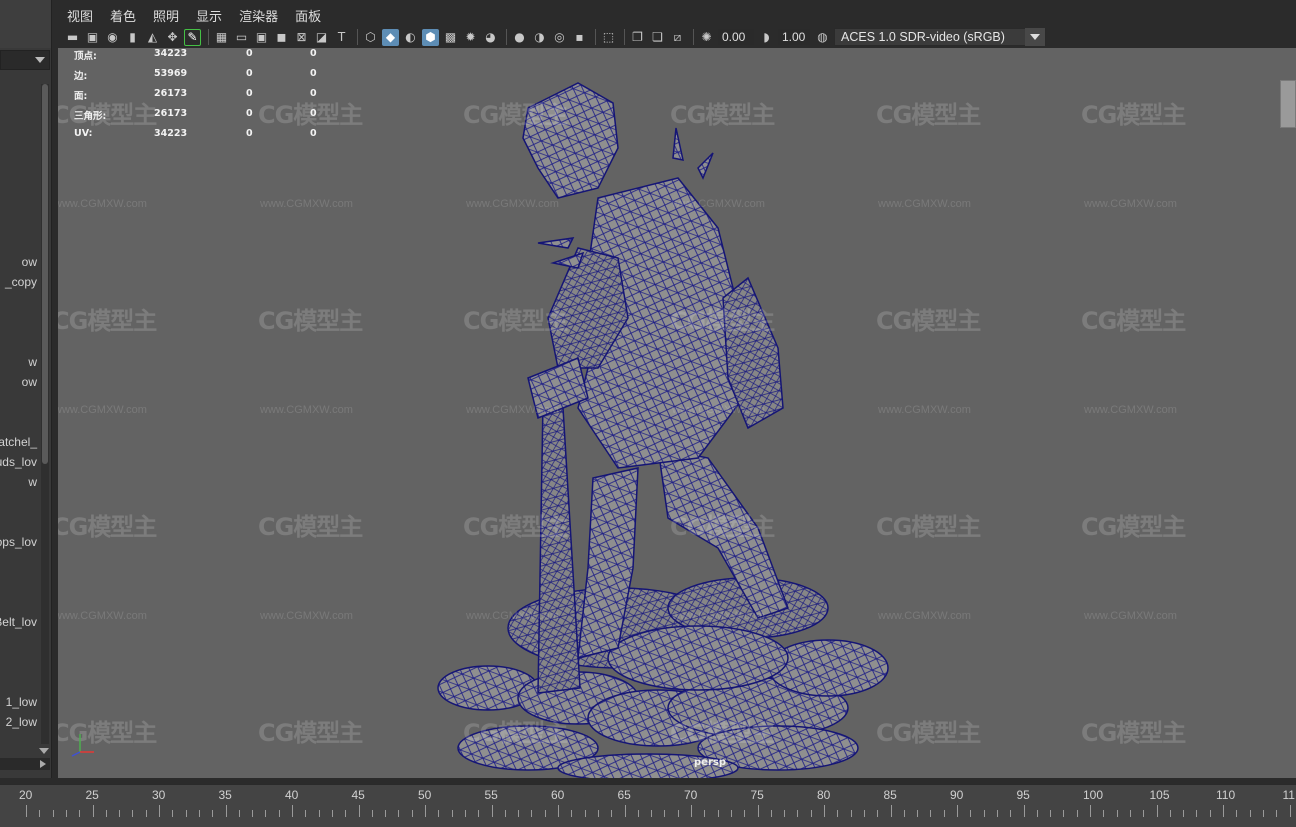 The height and width of the screenshot is (827, 1296). Describe the element at coordinates (341, 37) in the screenshot. I see `safe-title-icon: T` at that location.